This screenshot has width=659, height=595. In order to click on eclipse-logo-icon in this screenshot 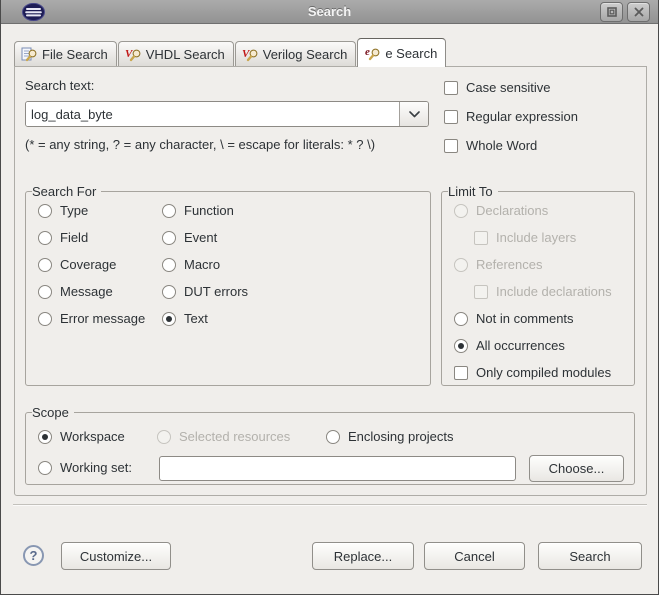, I will do `click(33, 12)`.